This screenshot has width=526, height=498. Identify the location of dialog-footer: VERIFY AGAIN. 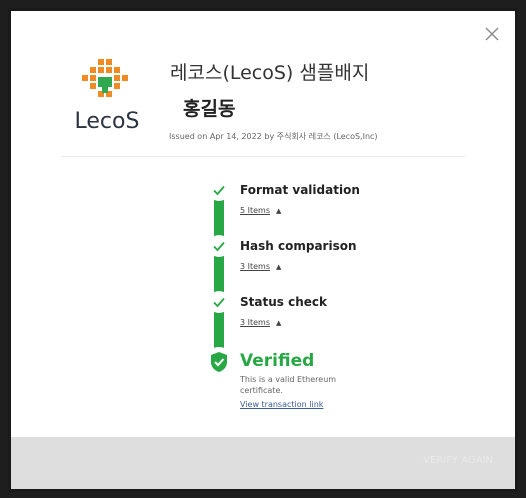
(263, 463).